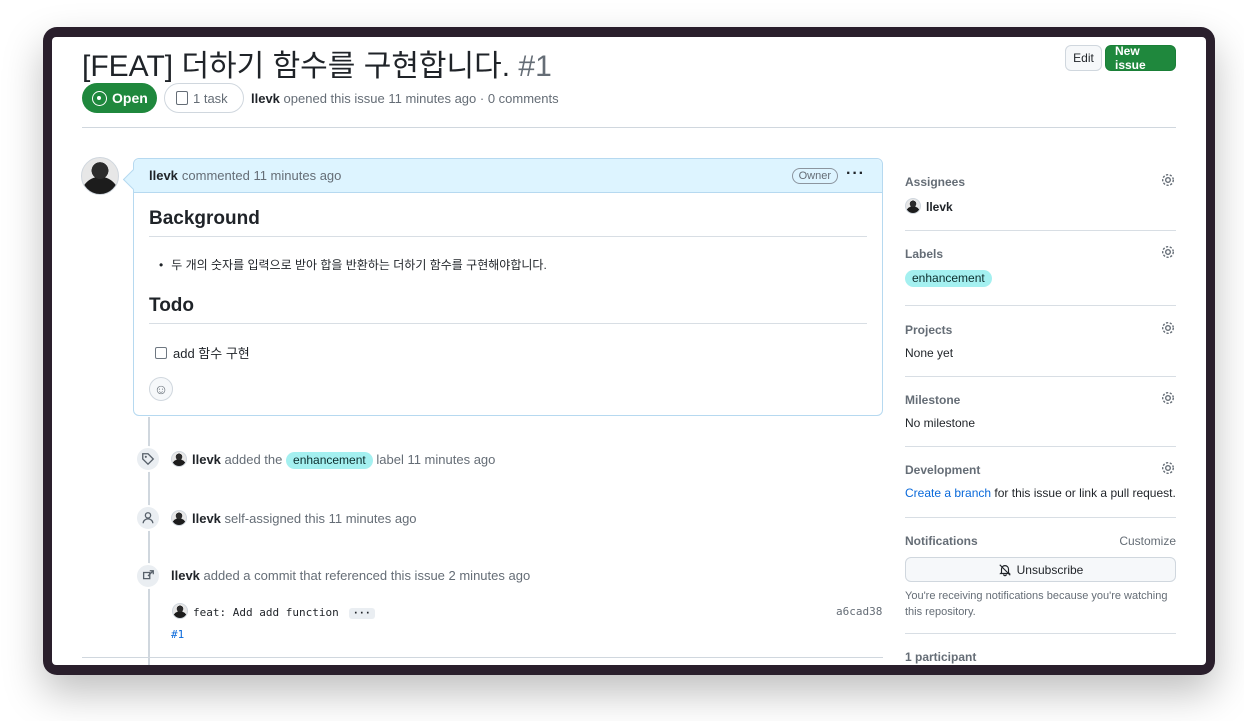 The height and width of the screenshot is (721, 1244). What do you see at coordinates (253, 459) in the screenshot?
I see `event-text: added the` at bounding box center [253, 459].